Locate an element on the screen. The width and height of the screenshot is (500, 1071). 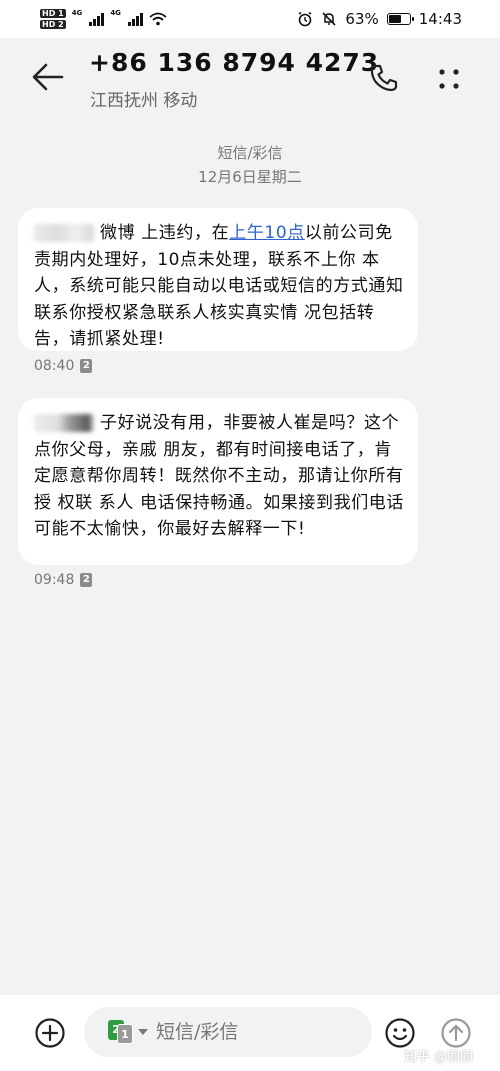
alarm-icon is located at coordinates (305, 19).